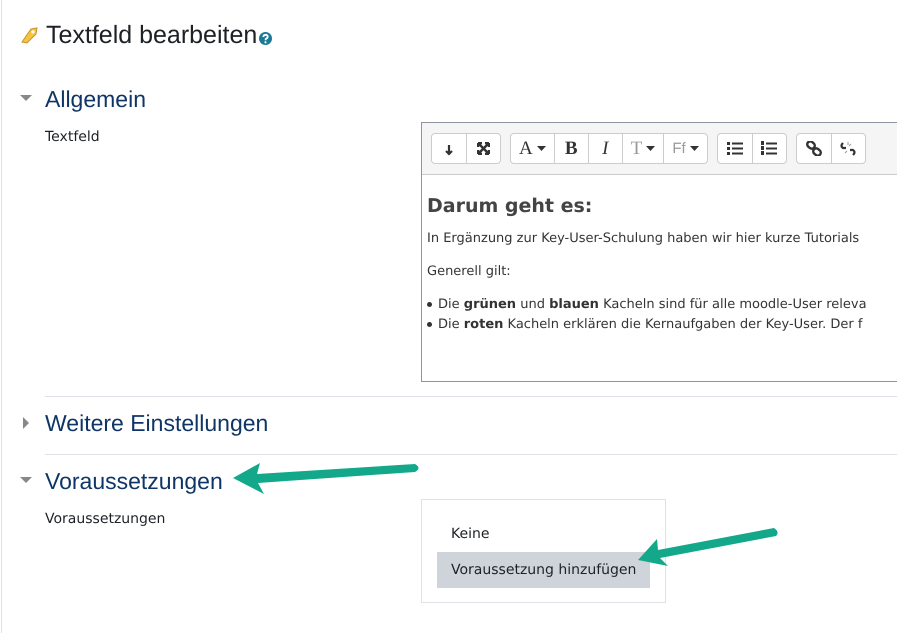 The image size is (897, 633). What do you see at coordinates (134, 481) in the screenshot?
I see `section-toggle-link: Voraussetzungen` at bounding box center [134, 481].